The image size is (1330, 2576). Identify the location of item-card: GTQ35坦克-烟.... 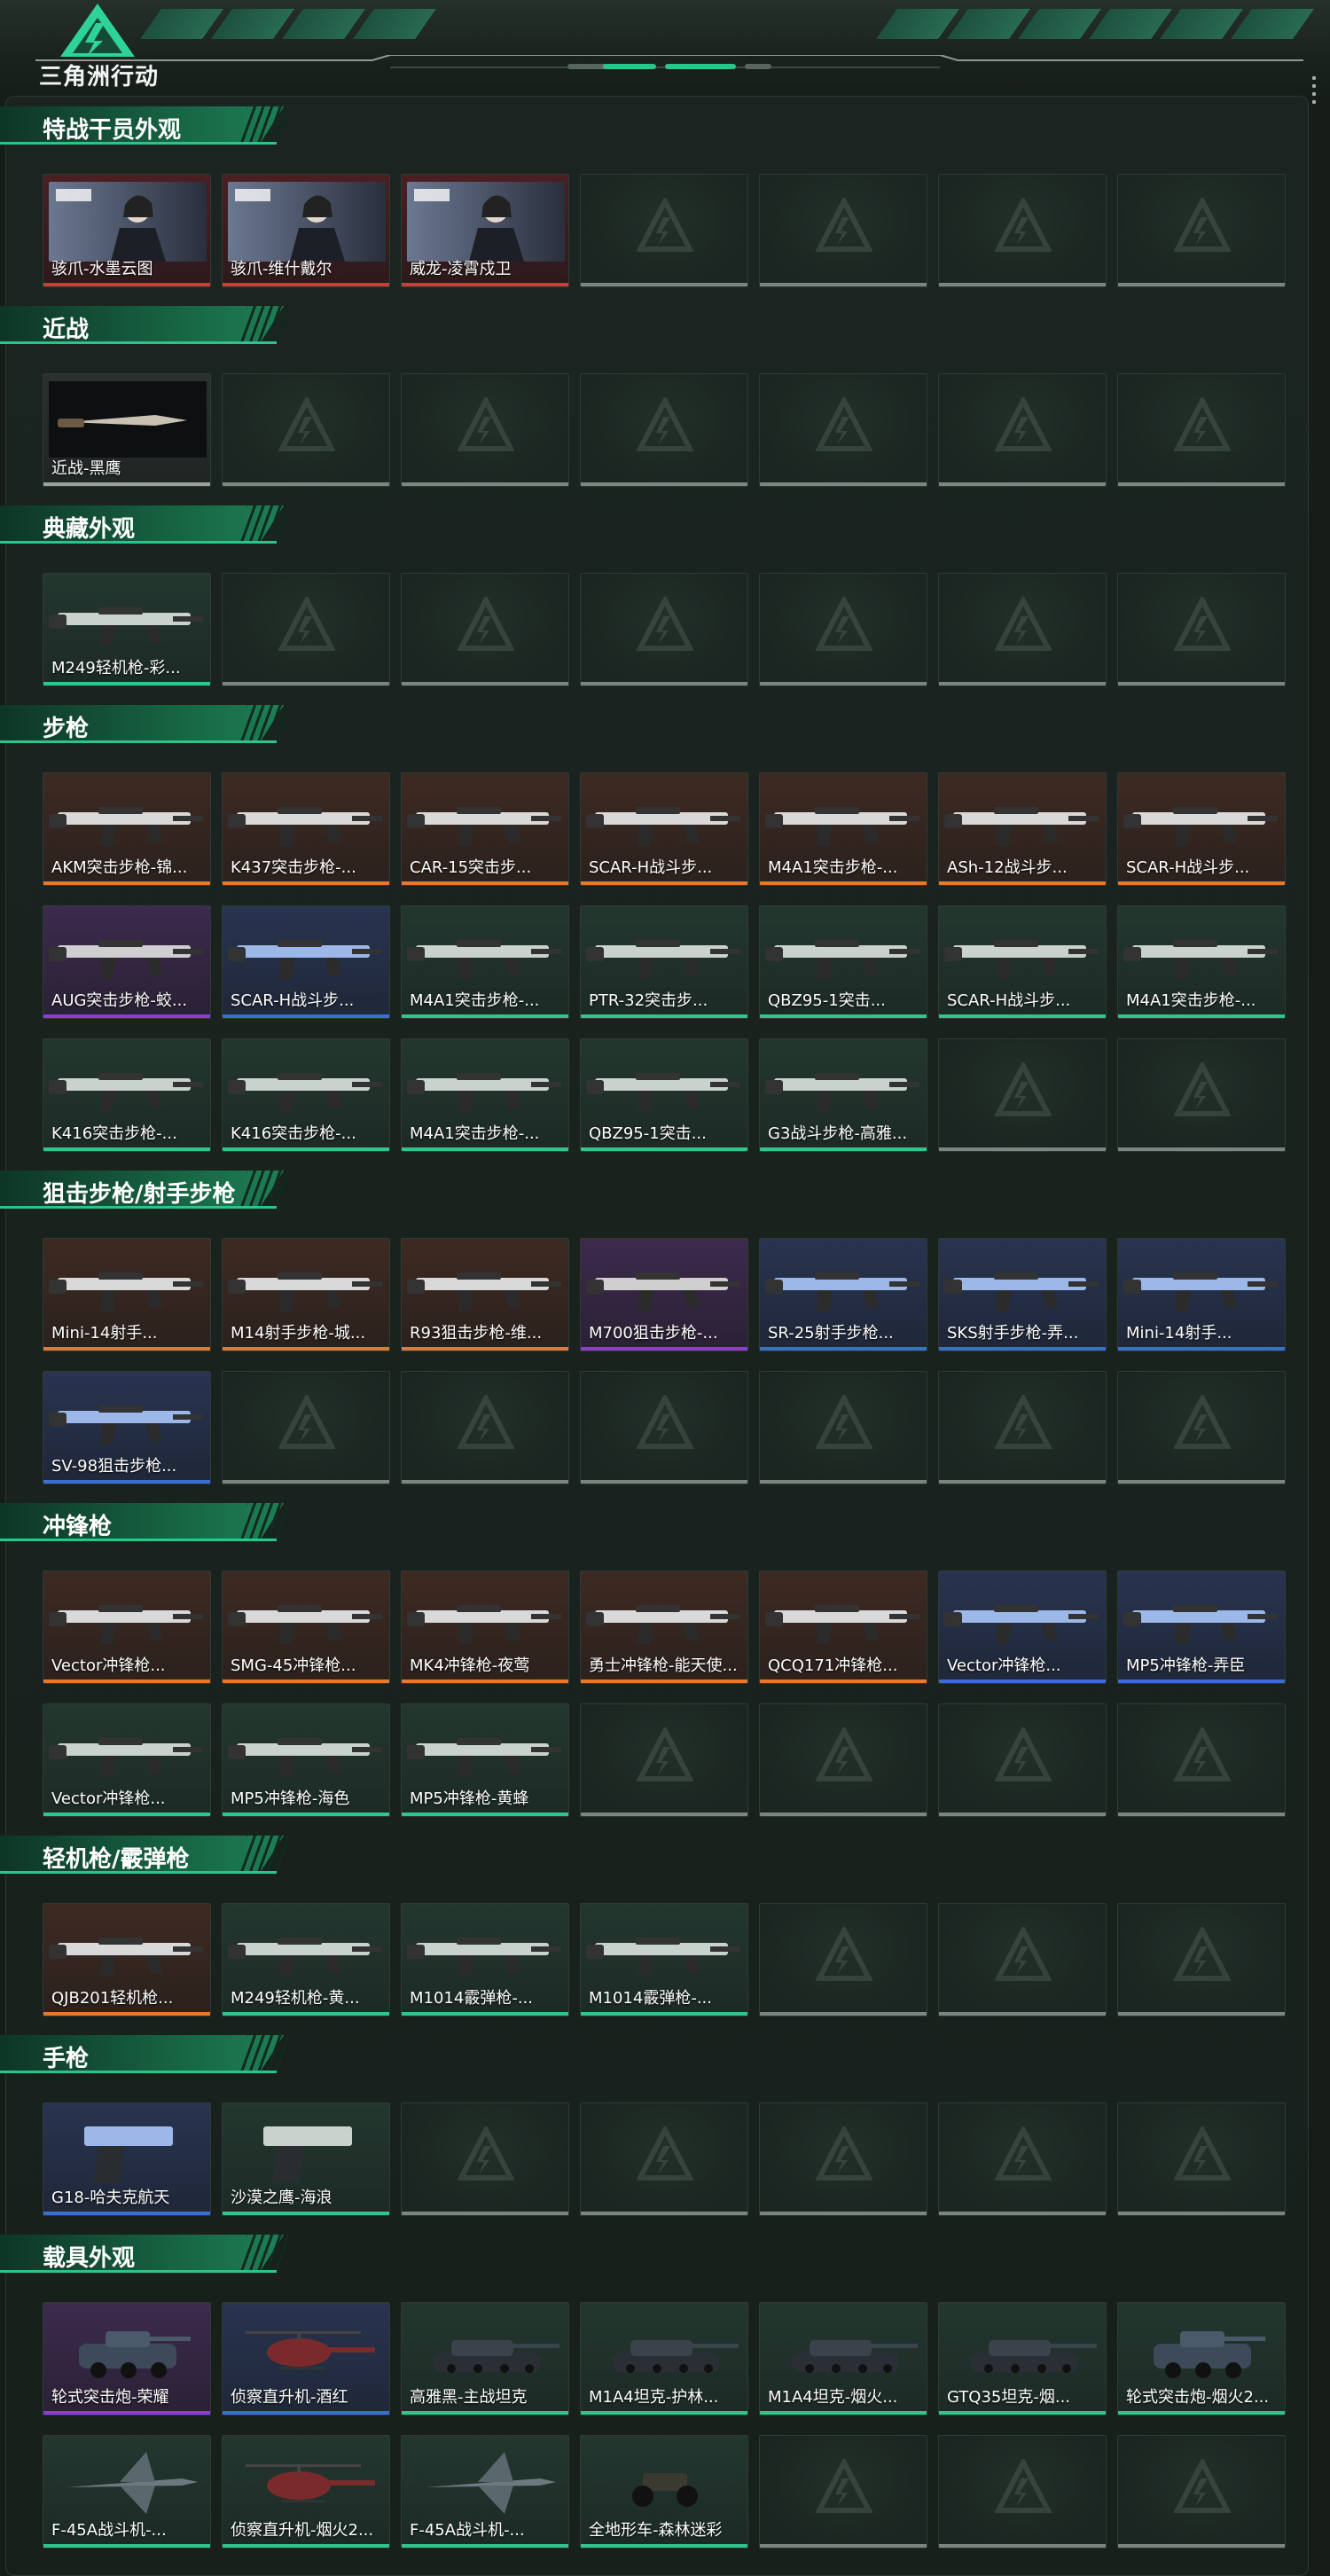
(1023, 2358).